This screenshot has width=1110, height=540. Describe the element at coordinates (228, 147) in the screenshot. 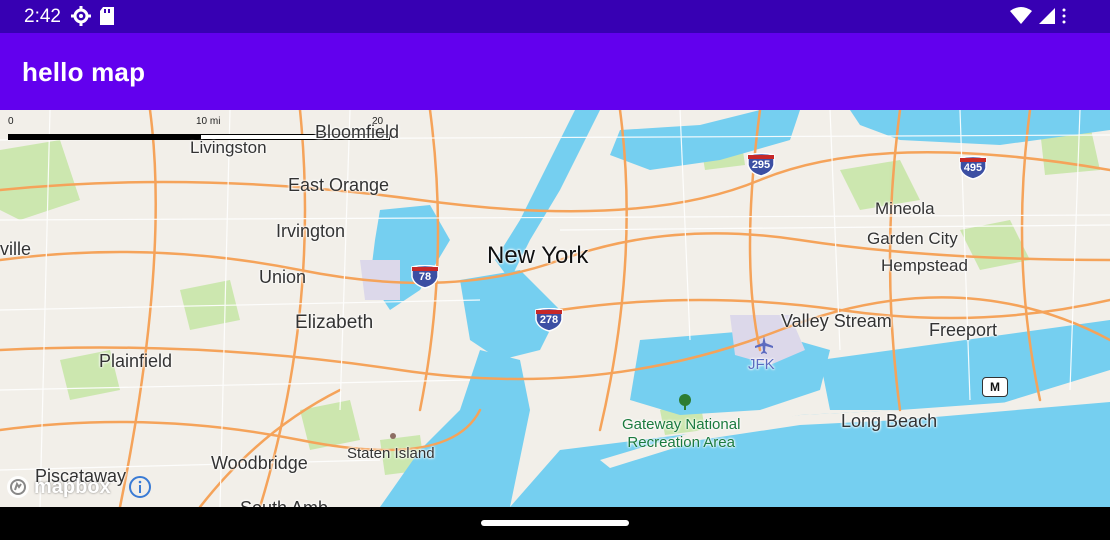

I see `label-livingston: Livingston` at that location.